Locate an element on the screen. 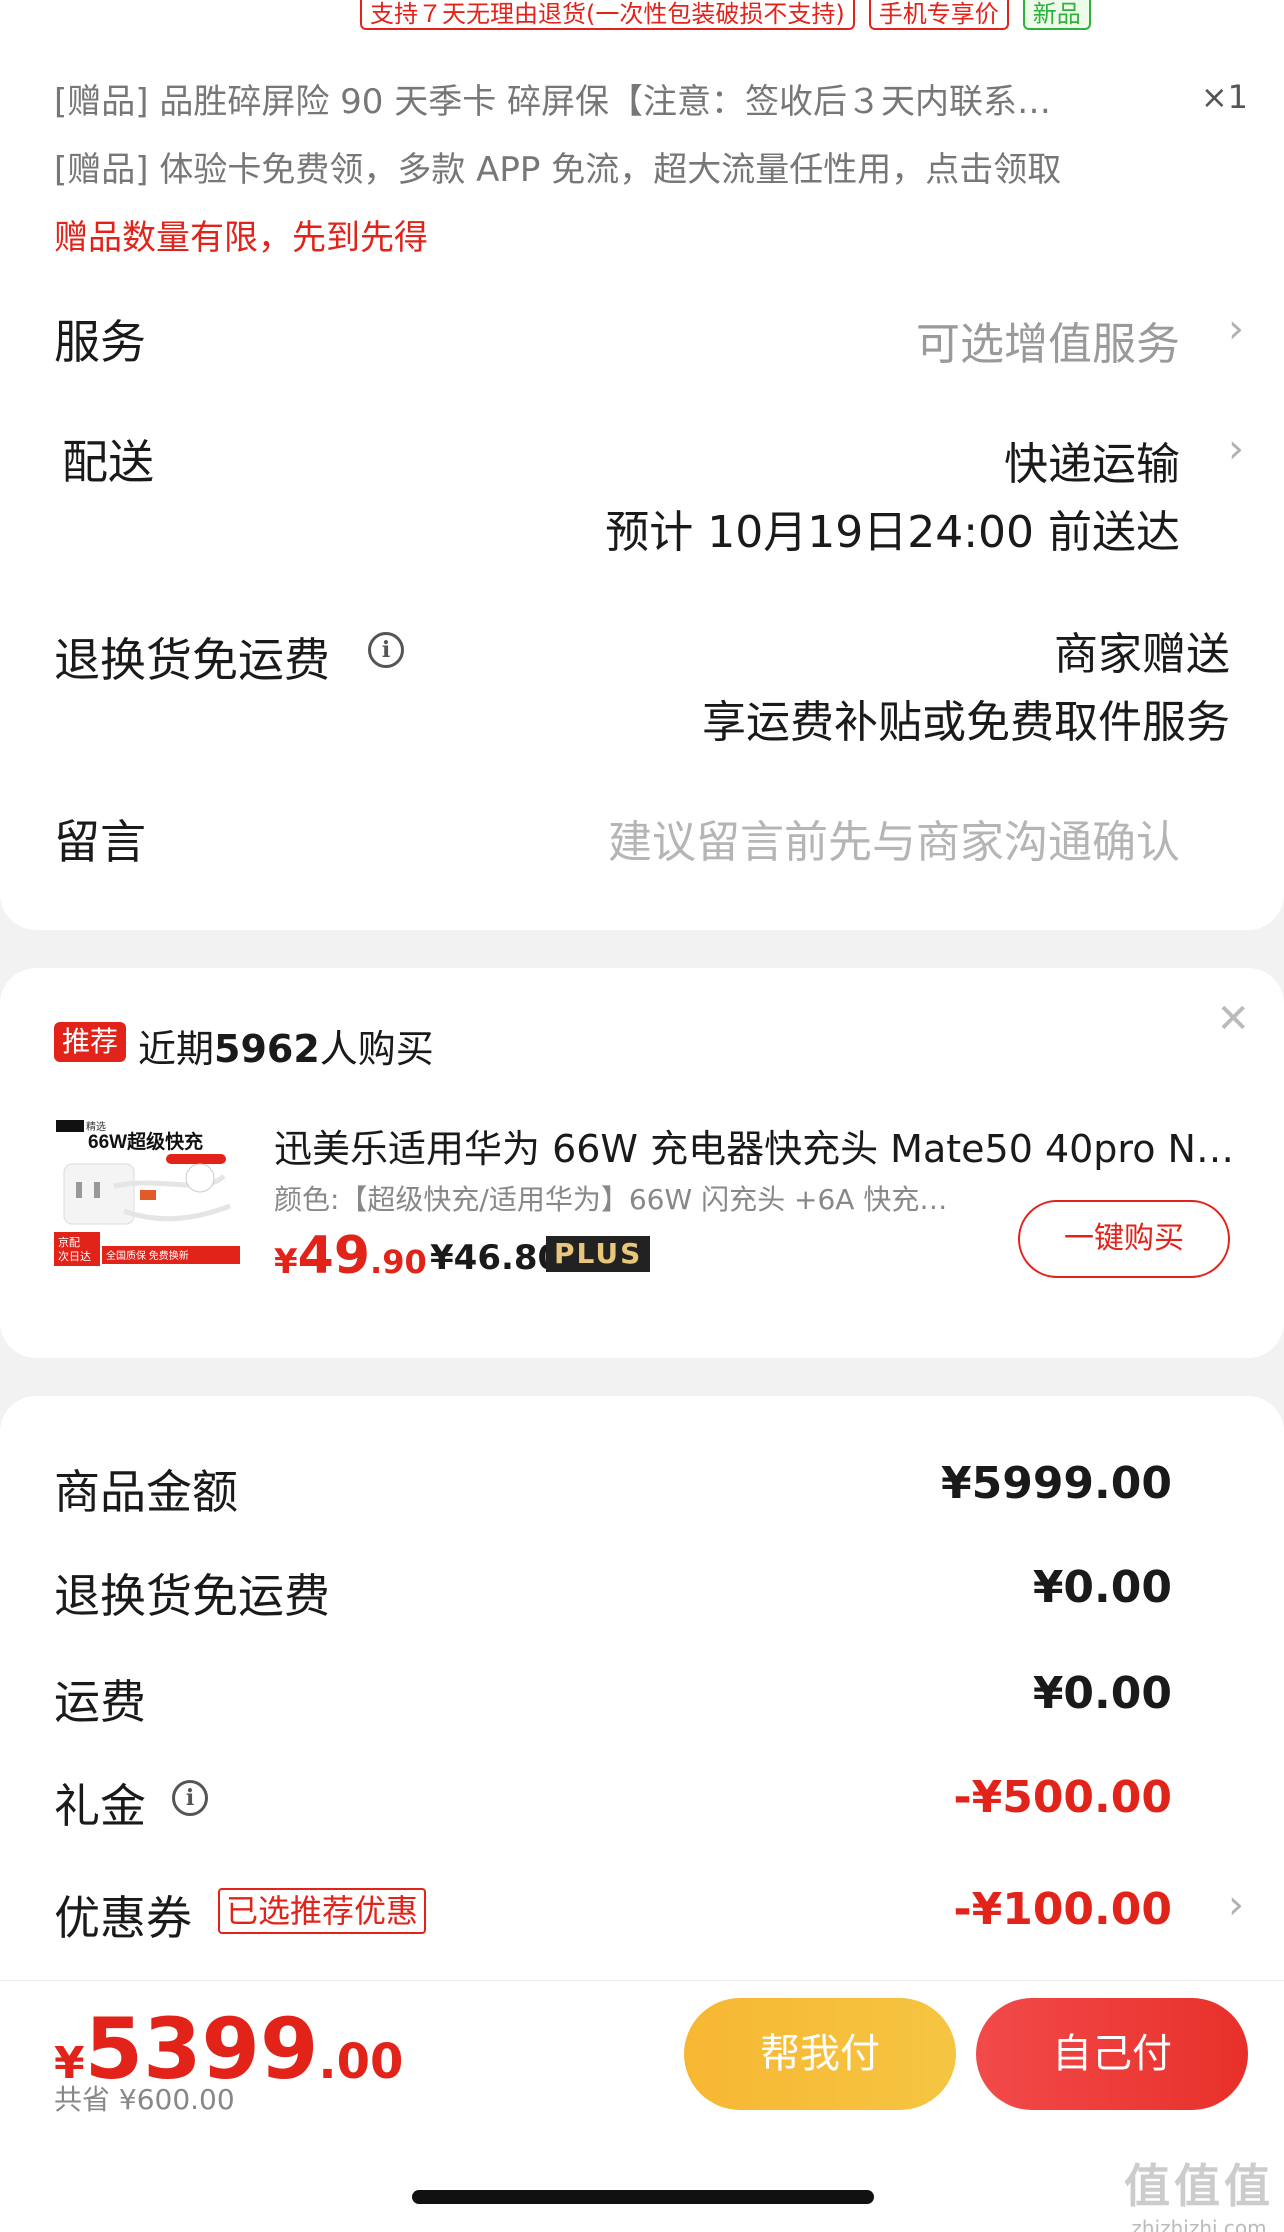 Image resolution: width=1284 pixels, height=2232 pixels. message-label: 留言 is located at coordinates (100, 842).